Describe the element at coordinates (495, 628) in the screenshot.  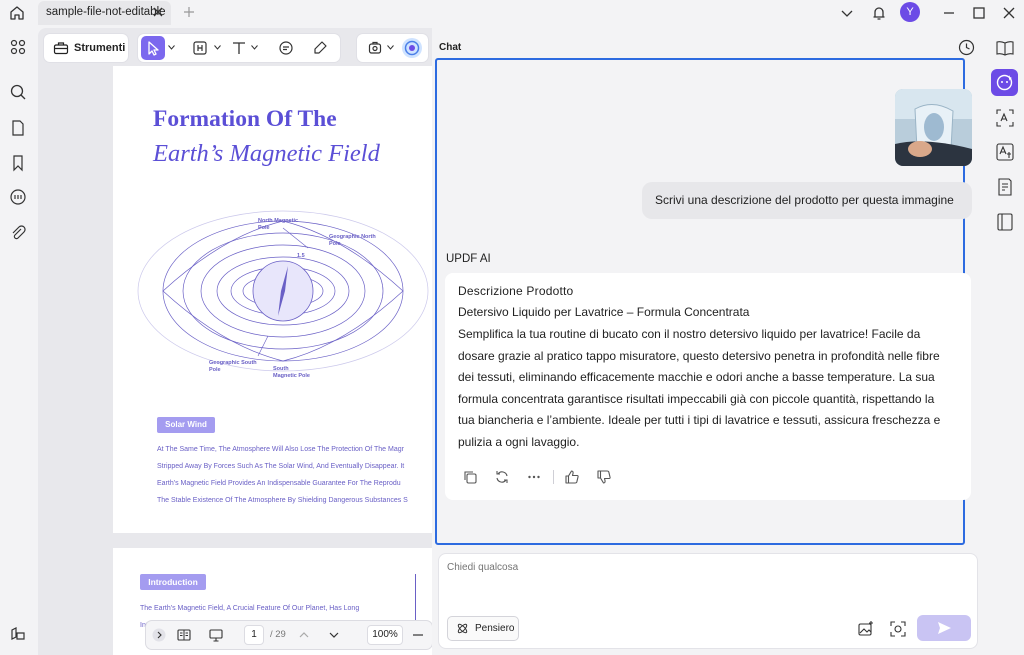
I see `thinking-mode-label: Pensiero` at that location.